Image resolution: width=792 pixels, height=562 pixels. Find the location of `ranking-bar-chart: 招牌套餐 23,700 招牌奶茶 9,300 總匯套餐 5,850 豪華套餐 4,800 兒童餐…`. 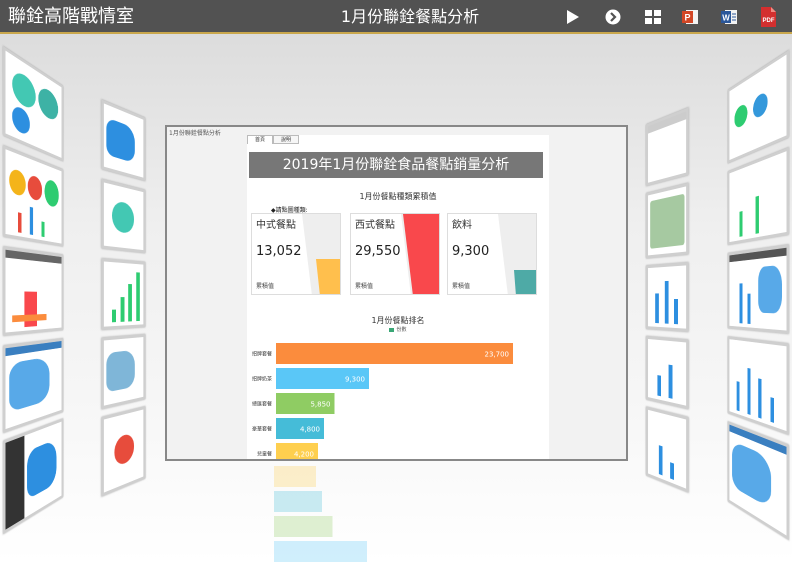

ranking-bar-chart: 招牌套餐 23,700 招牌奶茶 9,300 總匯套餐 5,850 豪華套餐 4,800 兒童餐… is located at coordinates (382, 401).